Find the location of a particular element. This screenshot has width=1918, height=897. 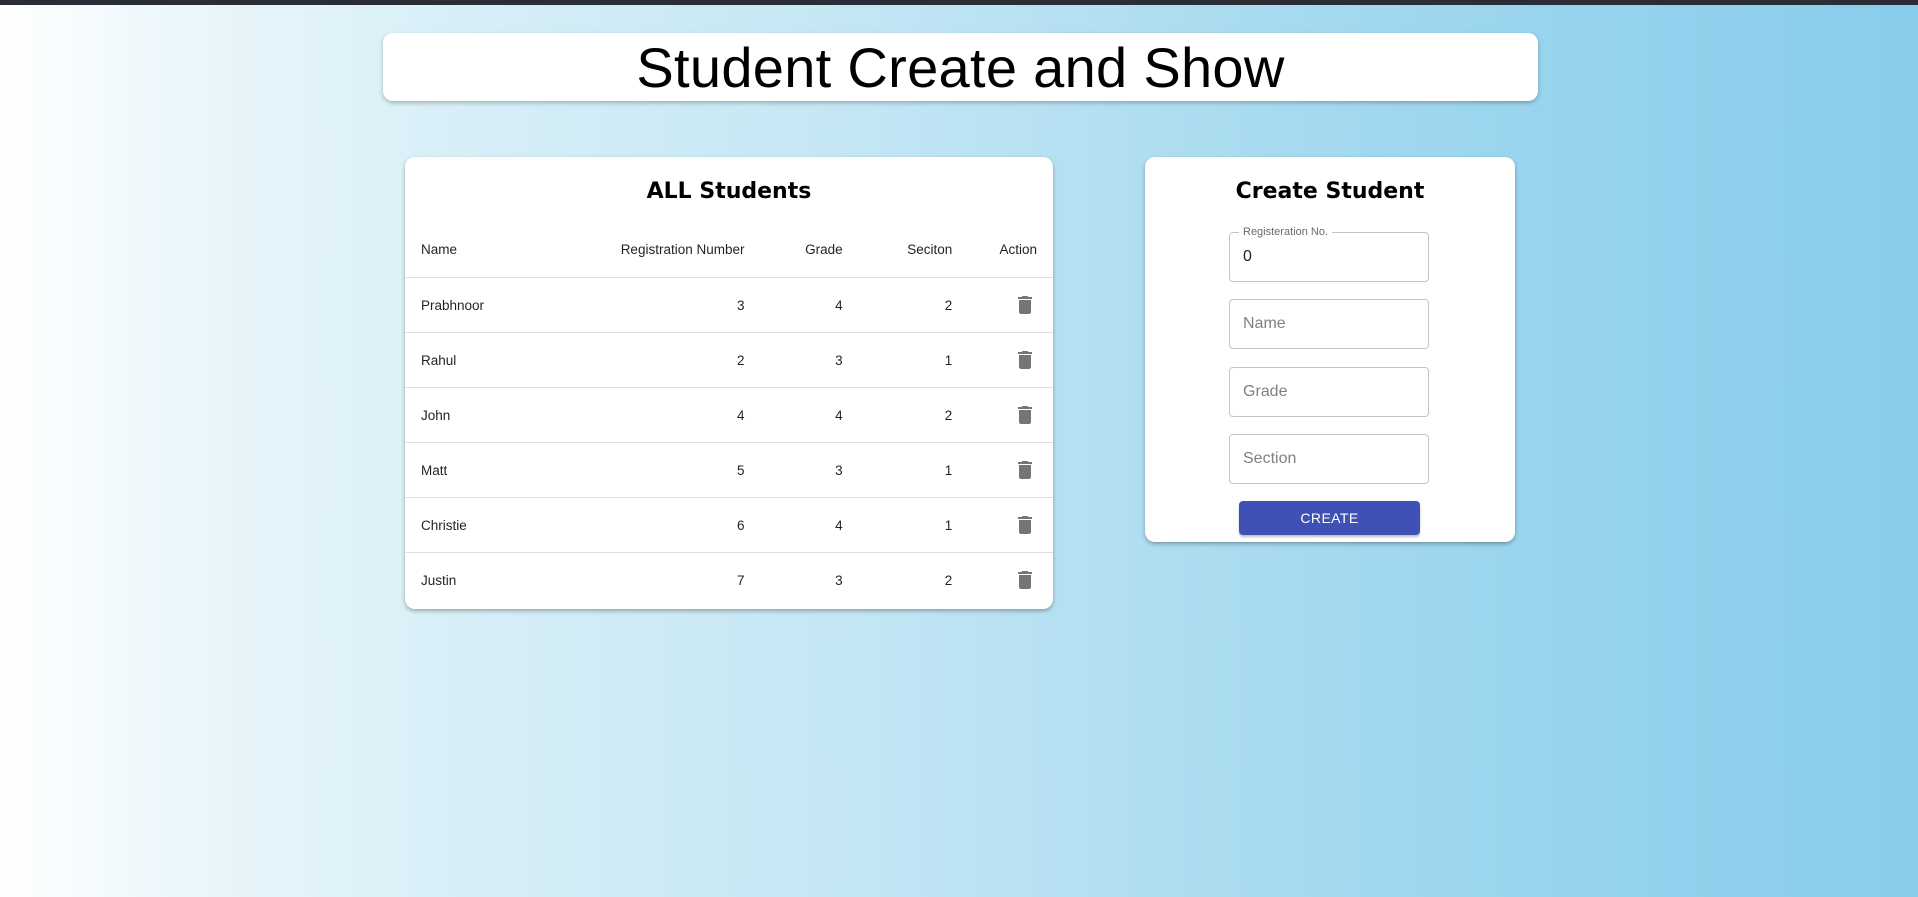

create-button: CREATE is located at coordinates (1329, 518).